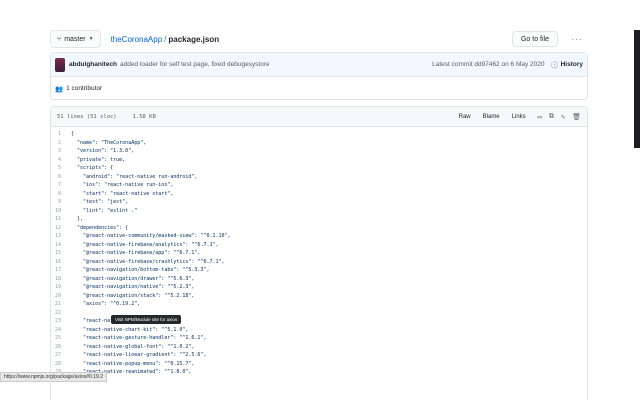  What do you see at coordinates (61, 168) in the screenshot?
I see `line-number: 5` at bounding box center [61, 168].